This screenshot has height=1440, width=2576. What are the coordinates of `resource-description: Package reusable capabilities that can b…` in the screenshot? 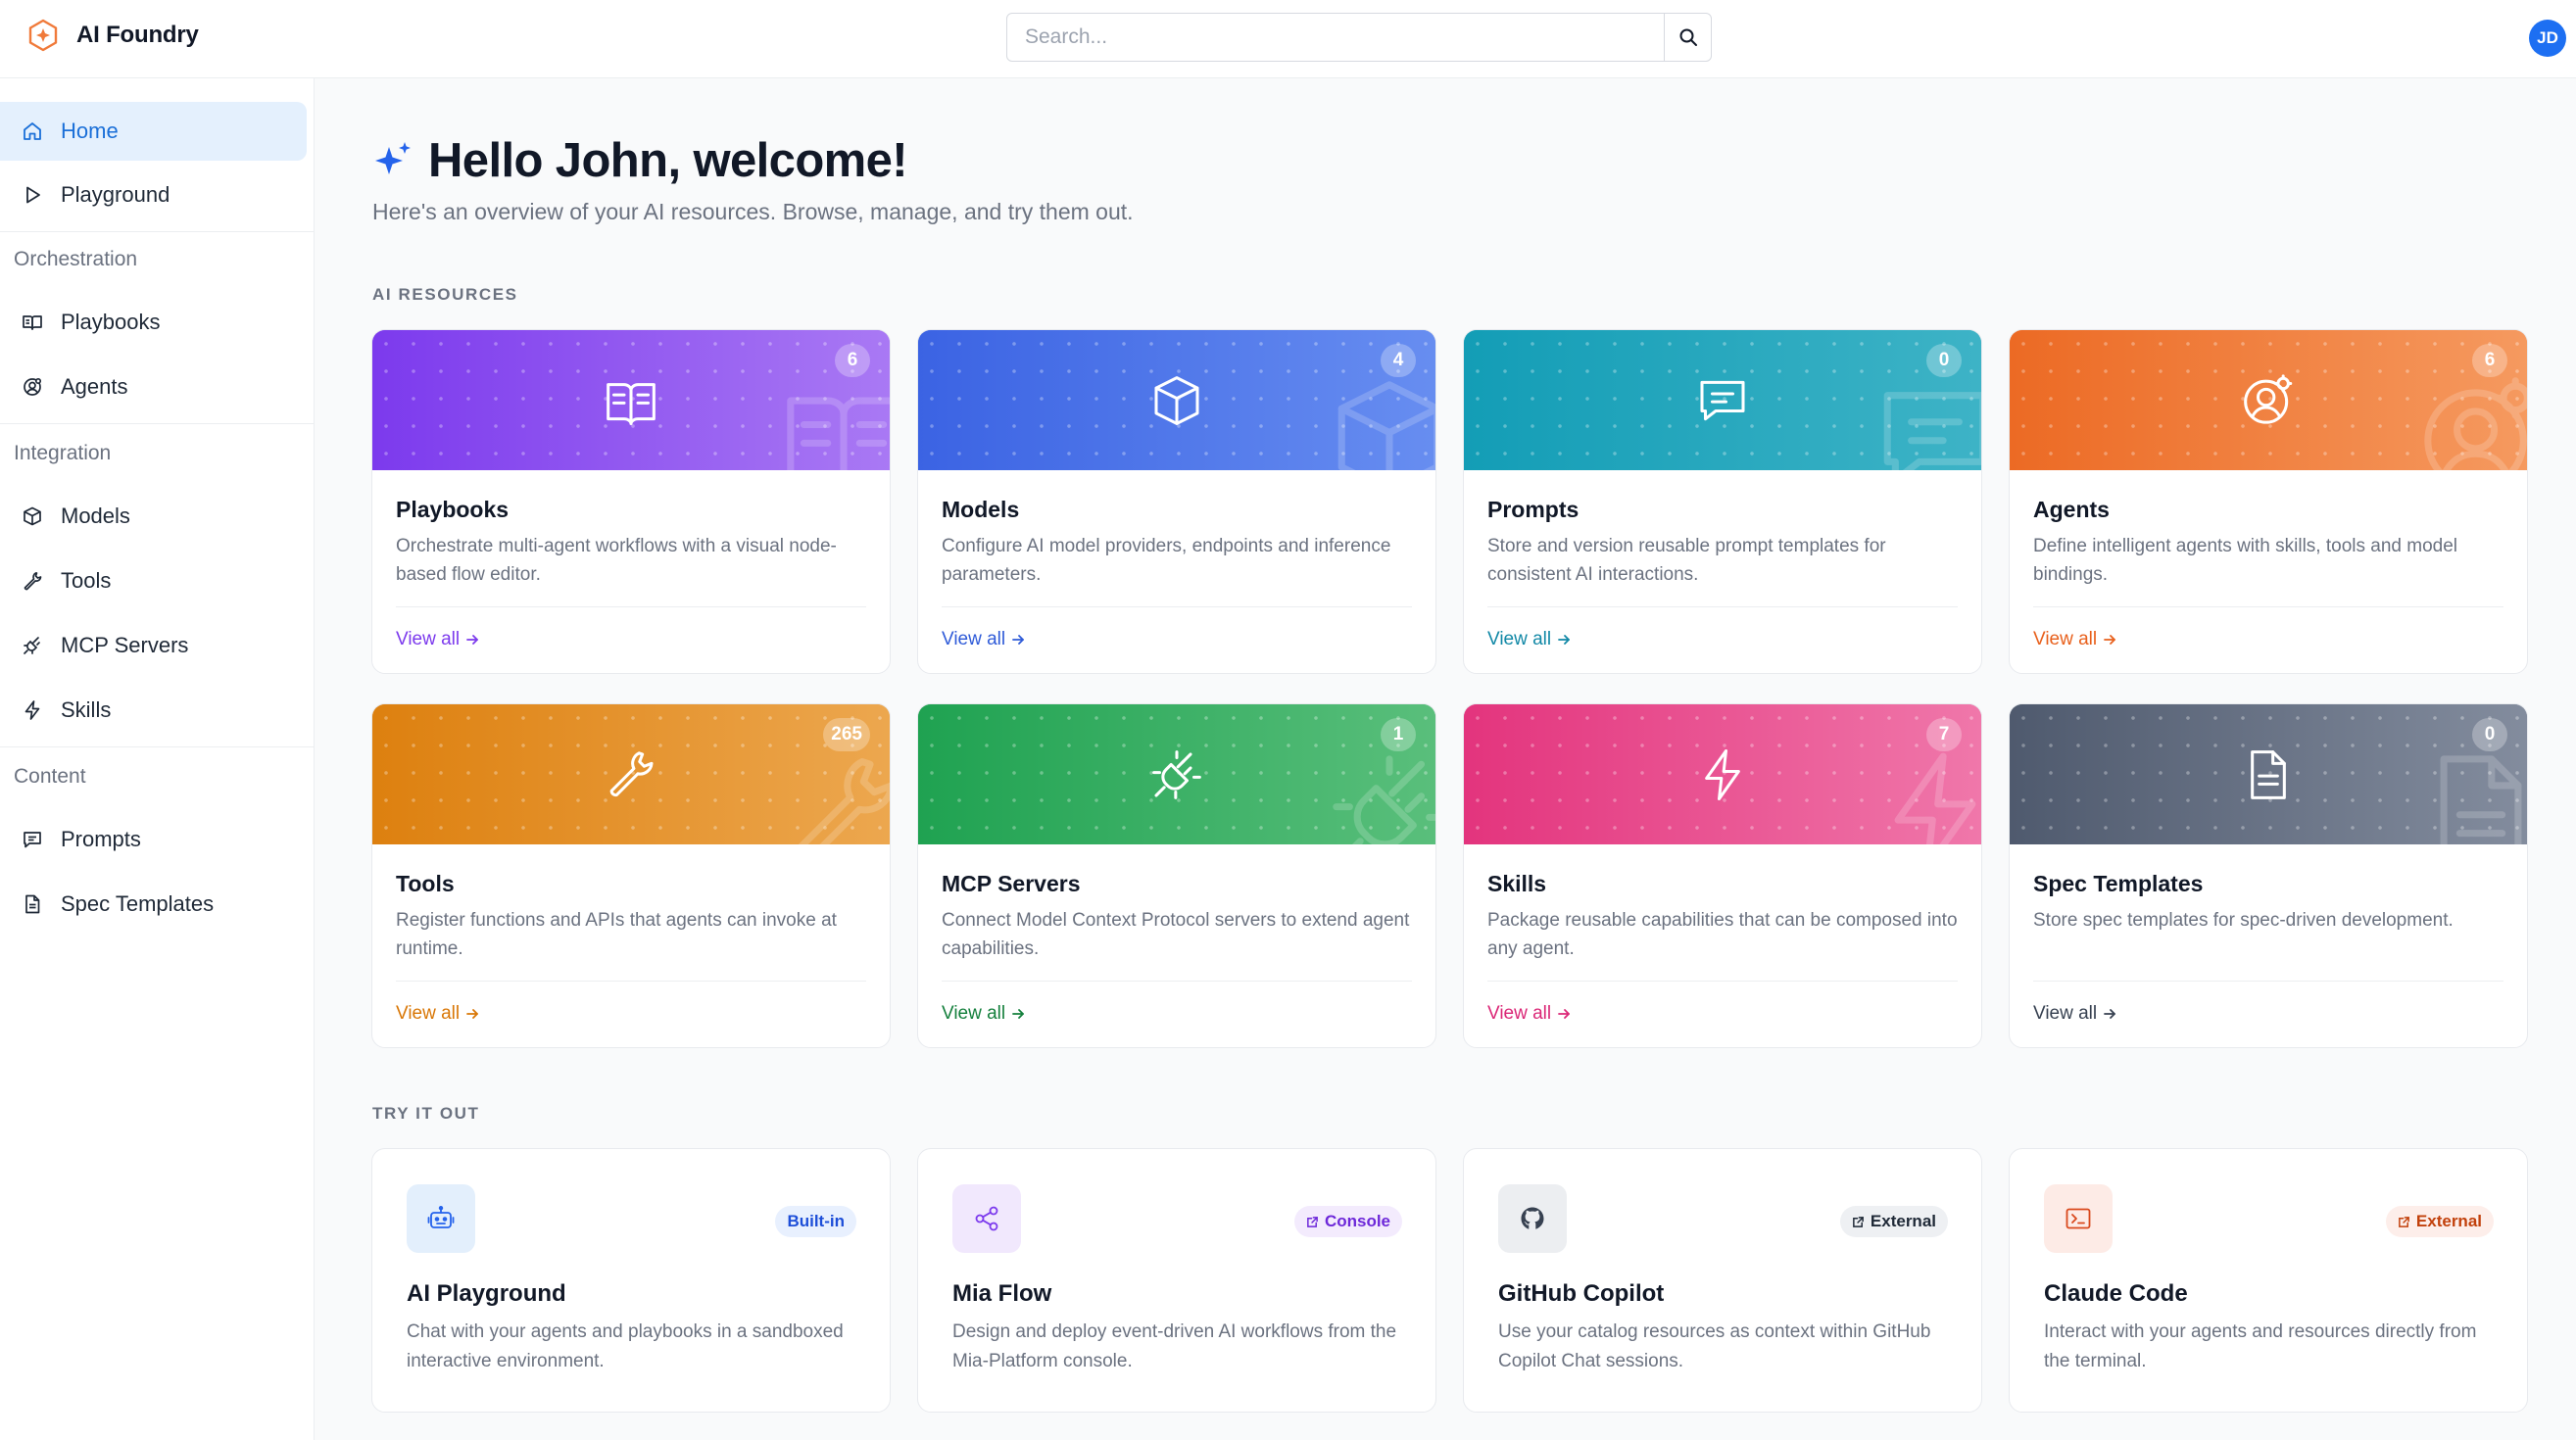 It's located at (1722, 934).